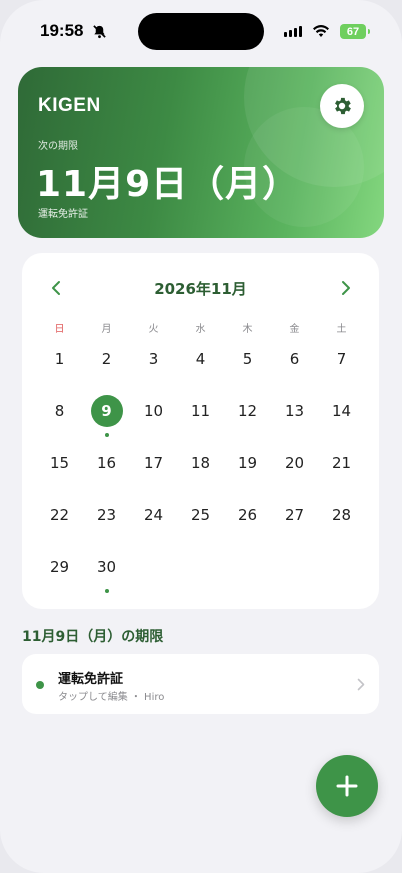 Image resolution: width=402 pixels, height=873 pixels. I want to click on day-number: 20, so click(294, 463).